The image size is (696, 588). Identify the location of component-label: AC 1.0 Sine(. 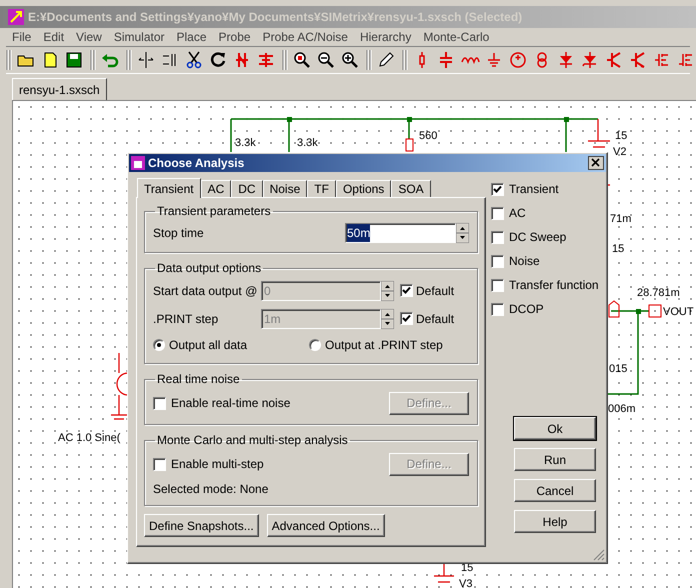
(89, 438).